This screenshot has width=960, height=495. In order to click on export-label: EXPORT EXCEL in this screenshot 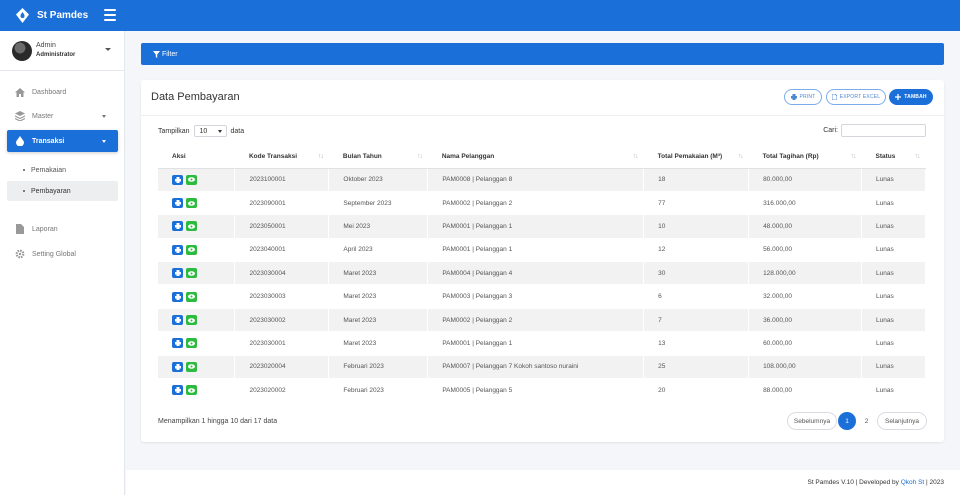, I will do `click(860, 97)`.